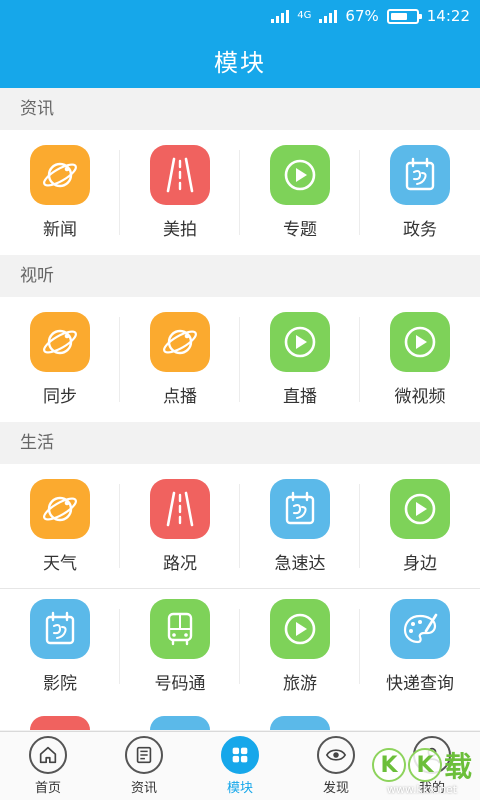 The image size is (480, 800). I want to click on tab-label: 资讯, so click(143, 788).